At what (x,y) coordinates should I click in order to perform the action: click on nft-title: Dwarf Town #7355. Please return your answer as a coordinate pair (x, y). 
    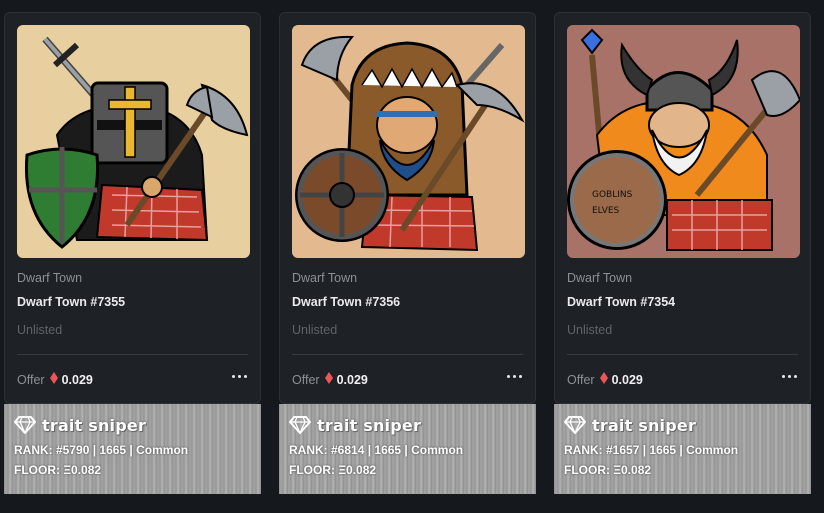
    Looking at the image, I should click on (71, 302).